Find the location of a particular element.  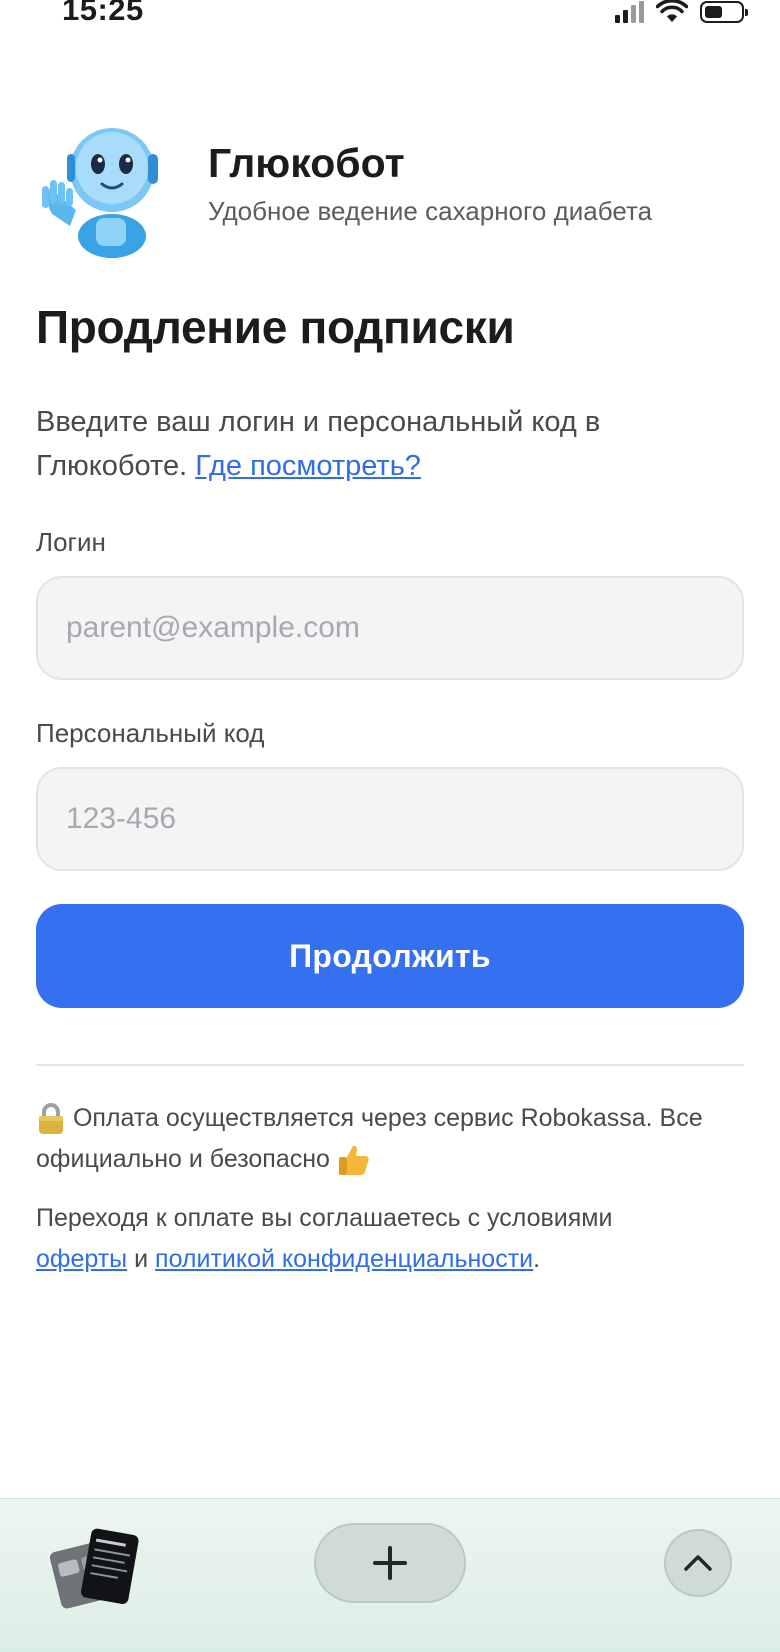

offer-link: оферты is located at coordinates (81, 1259).